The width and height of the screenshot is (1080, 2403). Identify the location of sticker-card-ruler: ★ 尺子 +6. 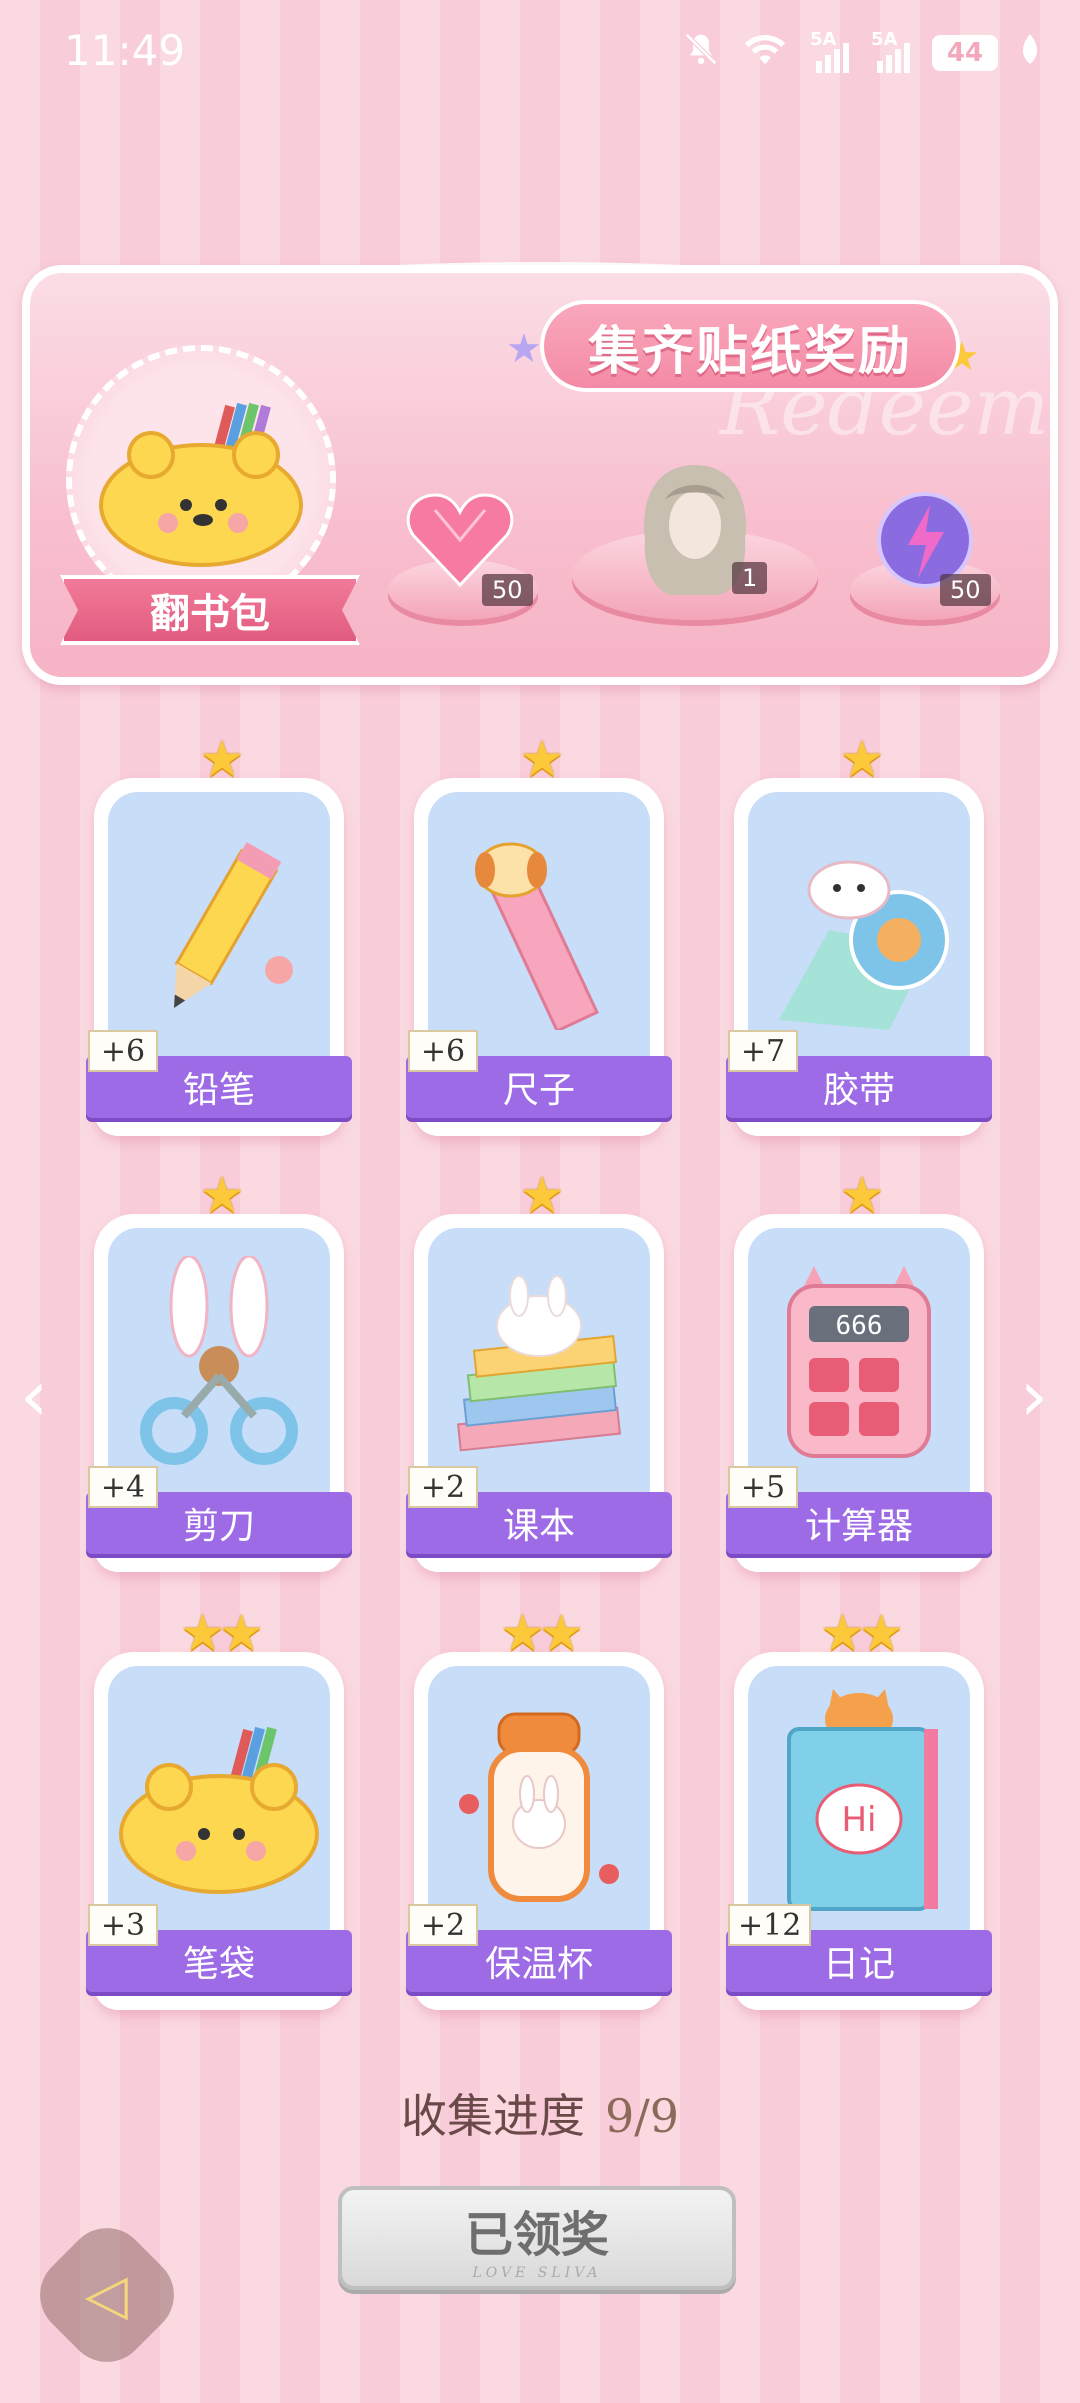
(539, 933).